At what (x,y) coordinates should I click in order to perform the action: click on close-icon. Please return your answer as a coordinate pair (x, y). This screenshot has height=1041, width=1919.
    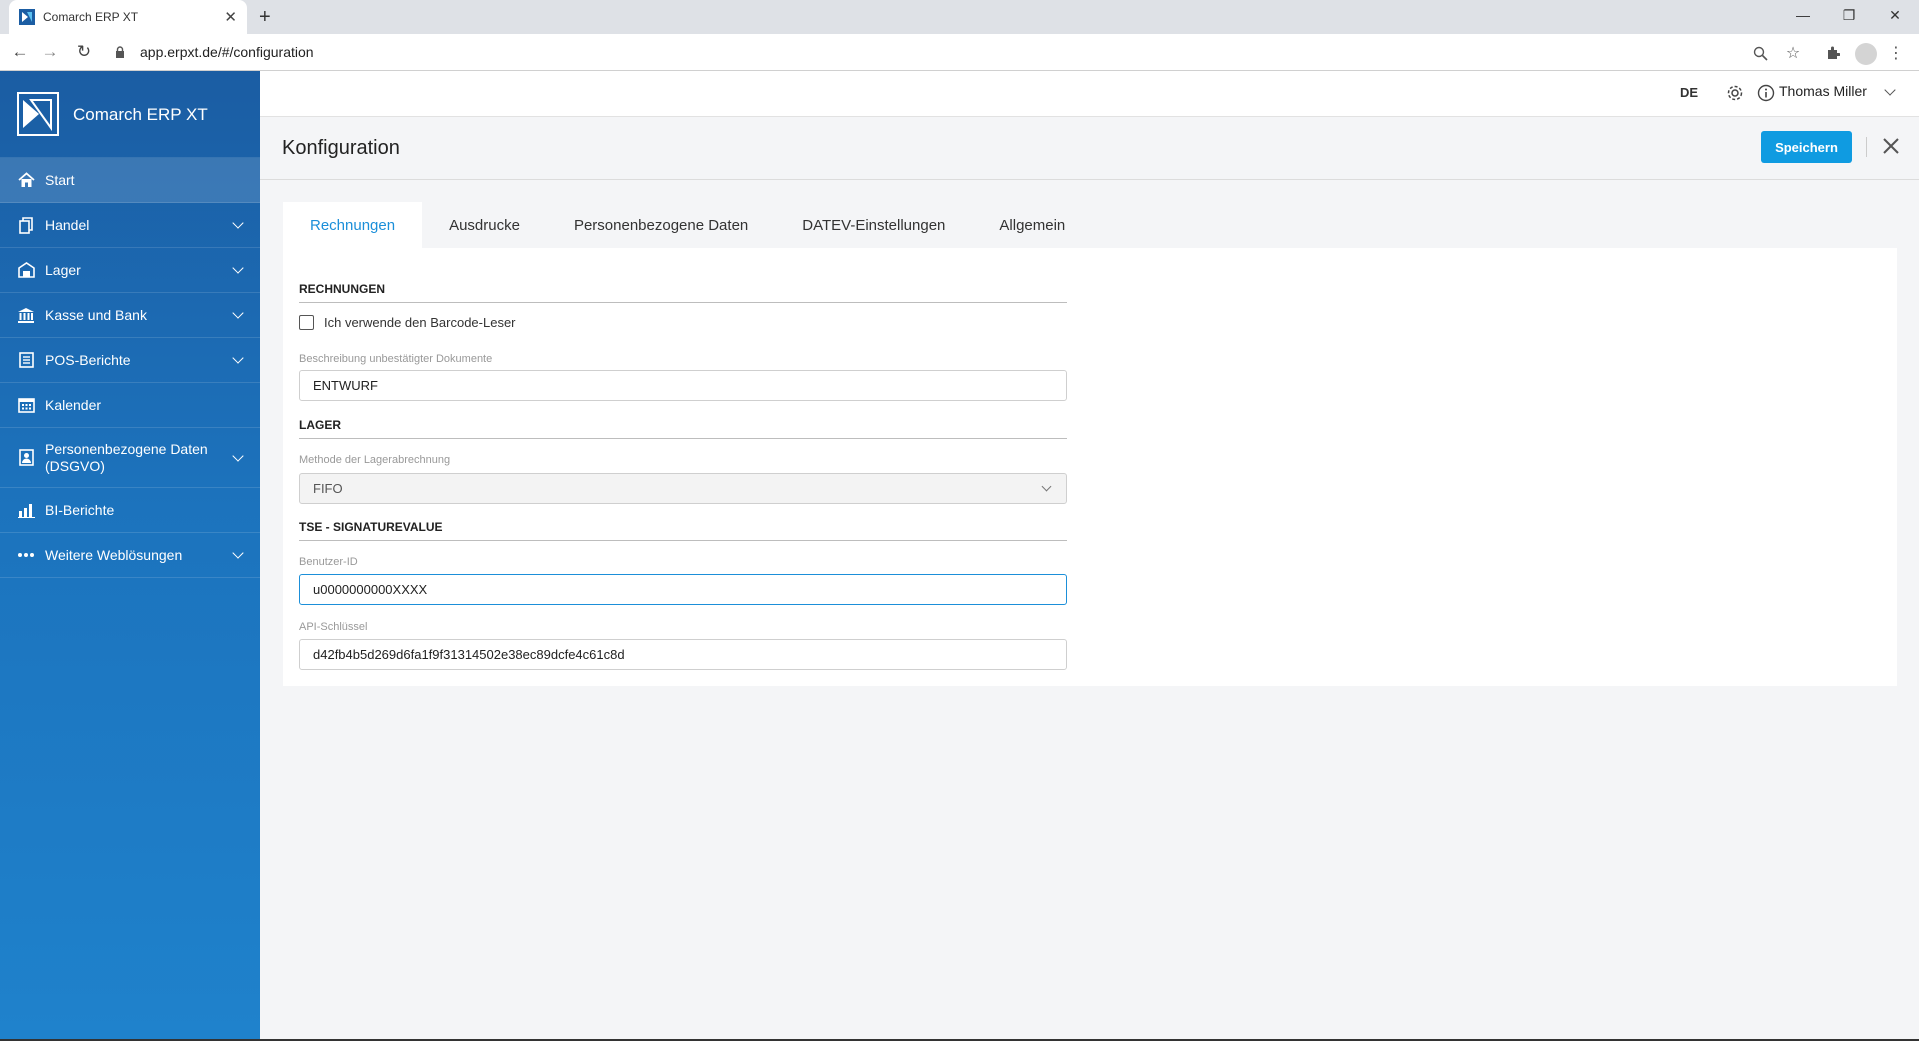
    Looking at the image, I should click on (1891, 146).